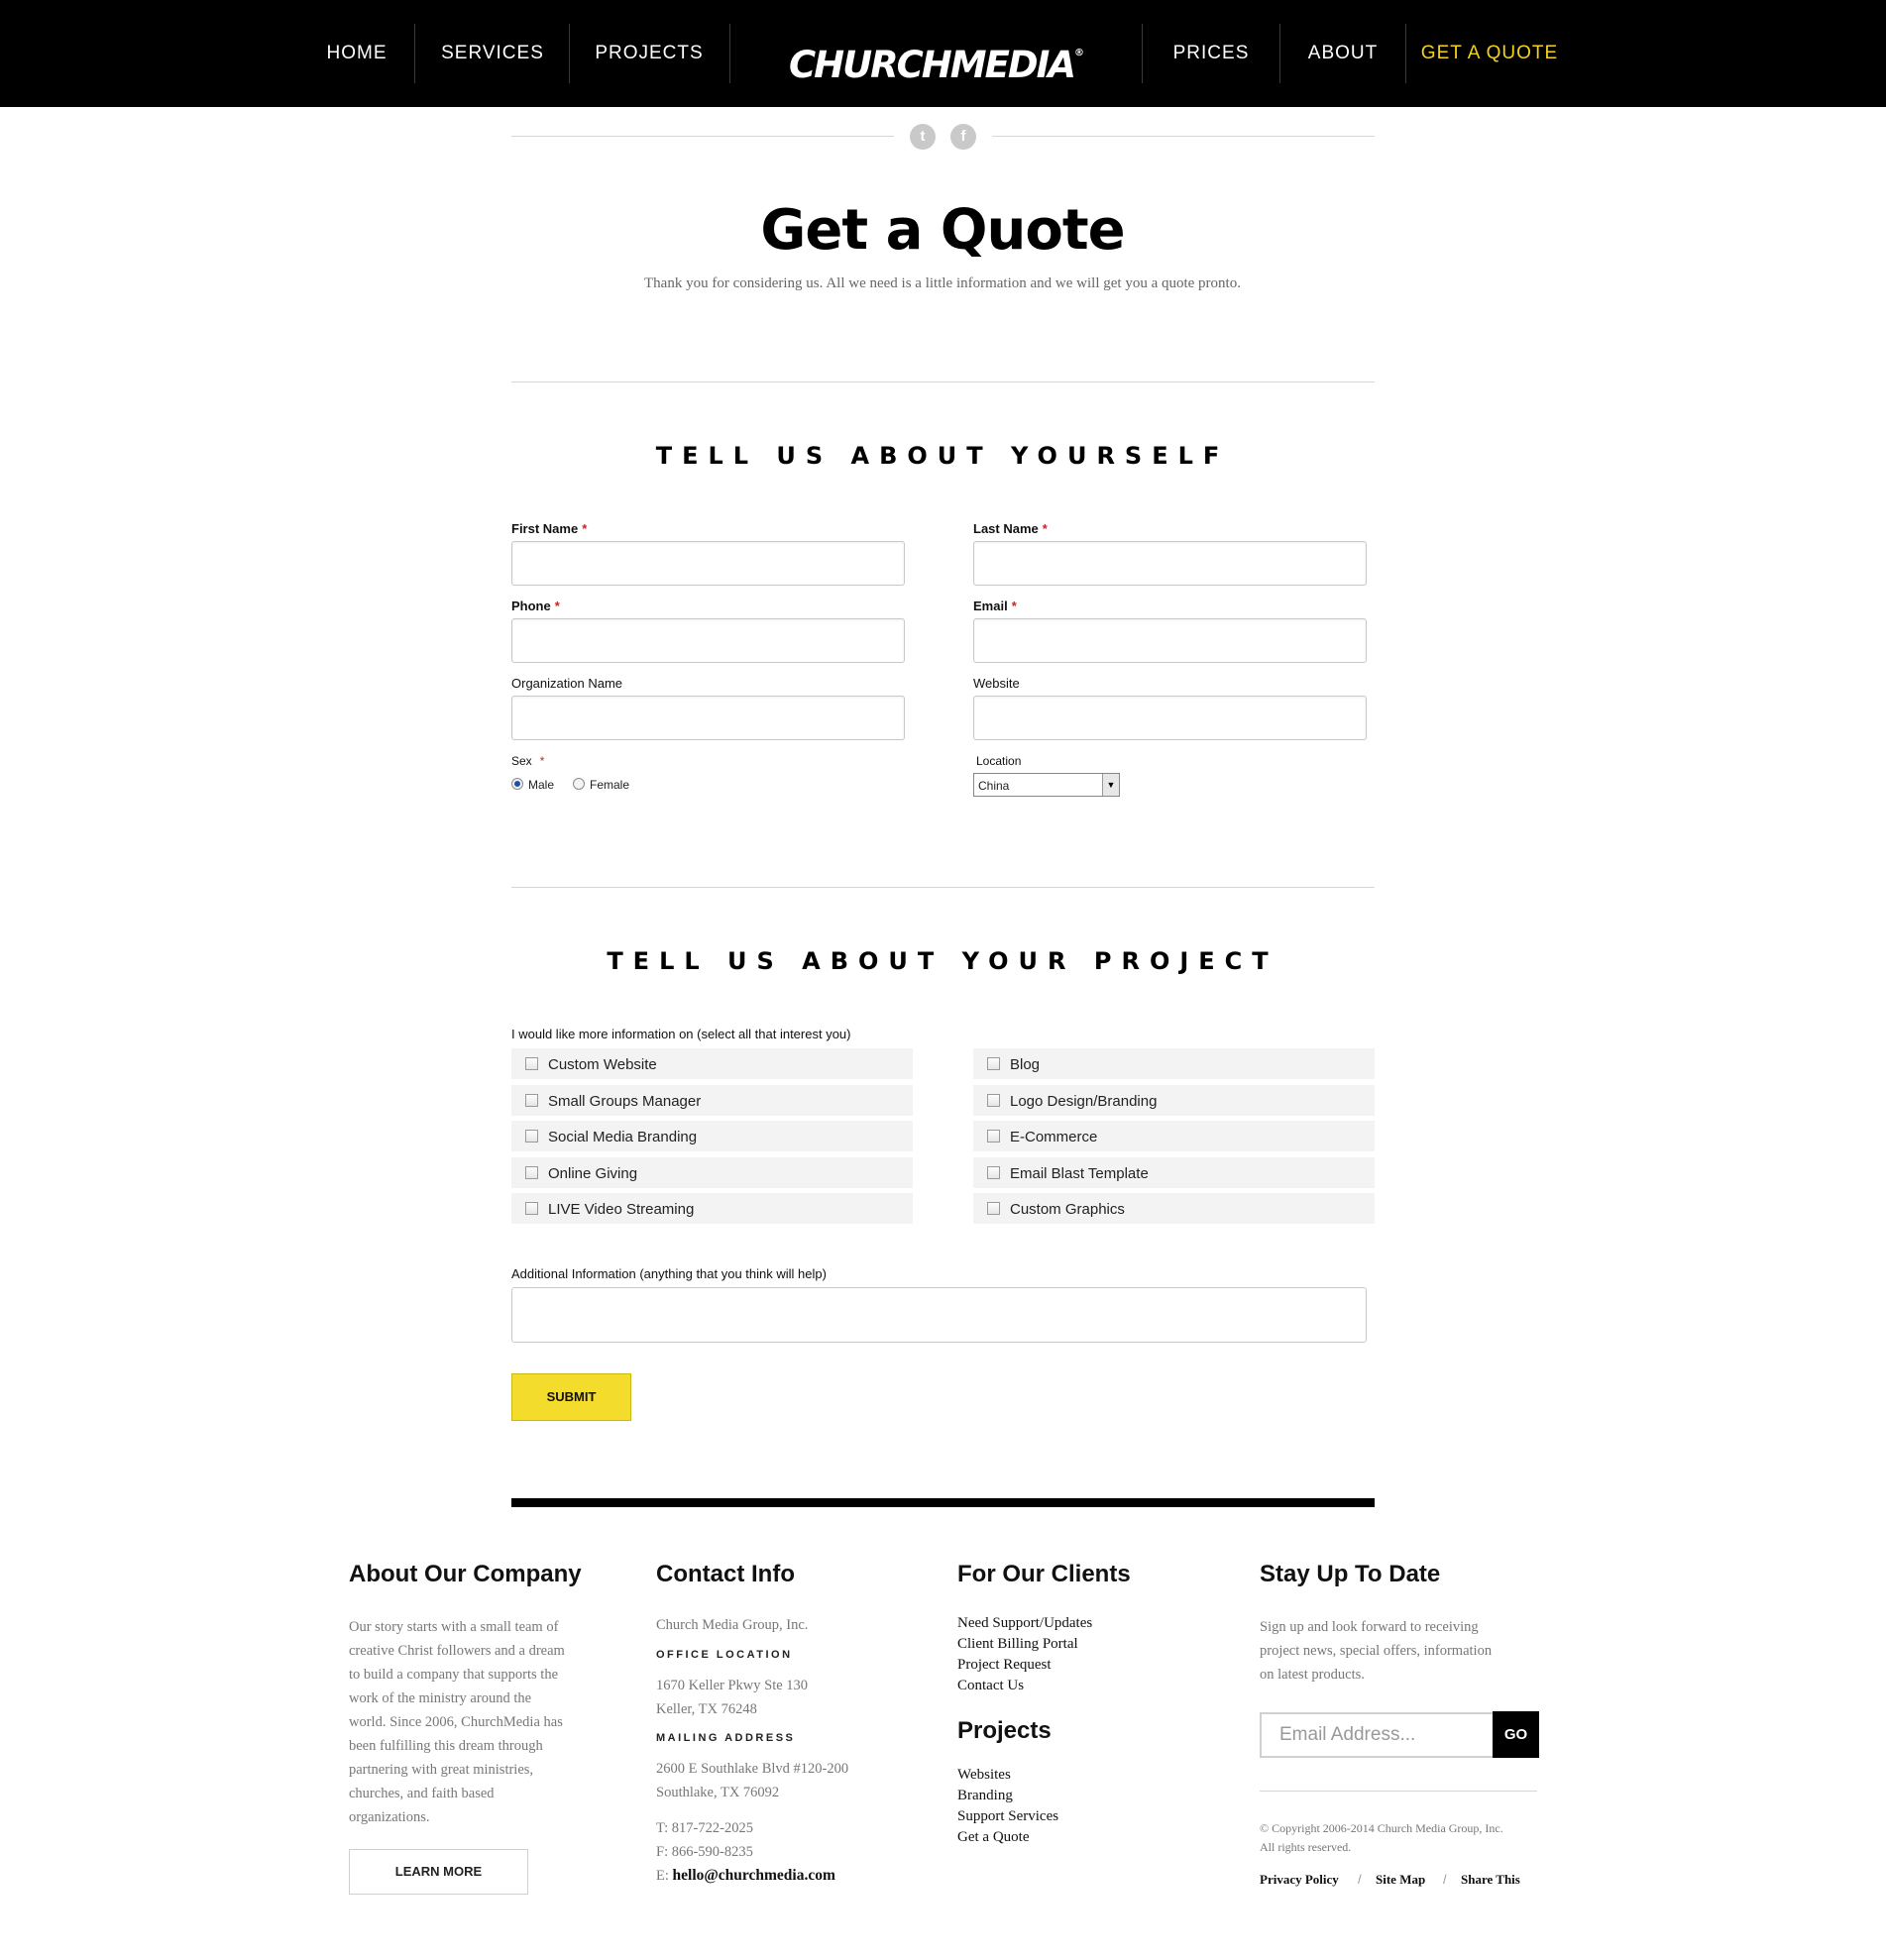 The width and height of the screenshot is (1886, 1960). What do you see at coordinates (1174, 1172) in the screenshot?
I see `checkbox-email-blast-template: Email Blast Template` at bounding box center [1174, 1172].